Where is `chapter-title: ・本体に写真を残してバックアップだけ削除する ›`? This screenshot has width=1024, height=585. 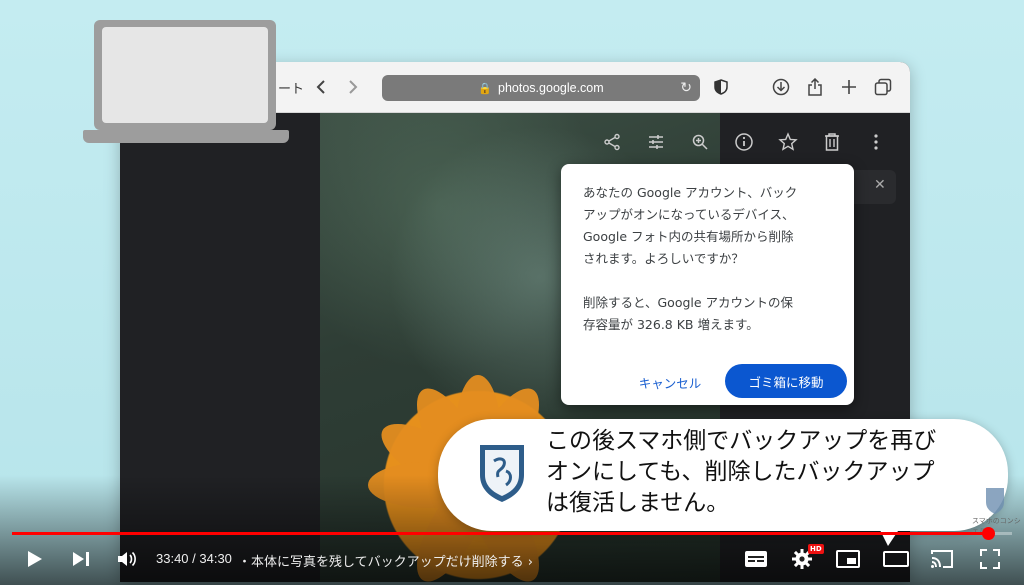
chapter-title: ・本体に写真を残してバックアップだけ削除する › is located at coordinates (385, 560).